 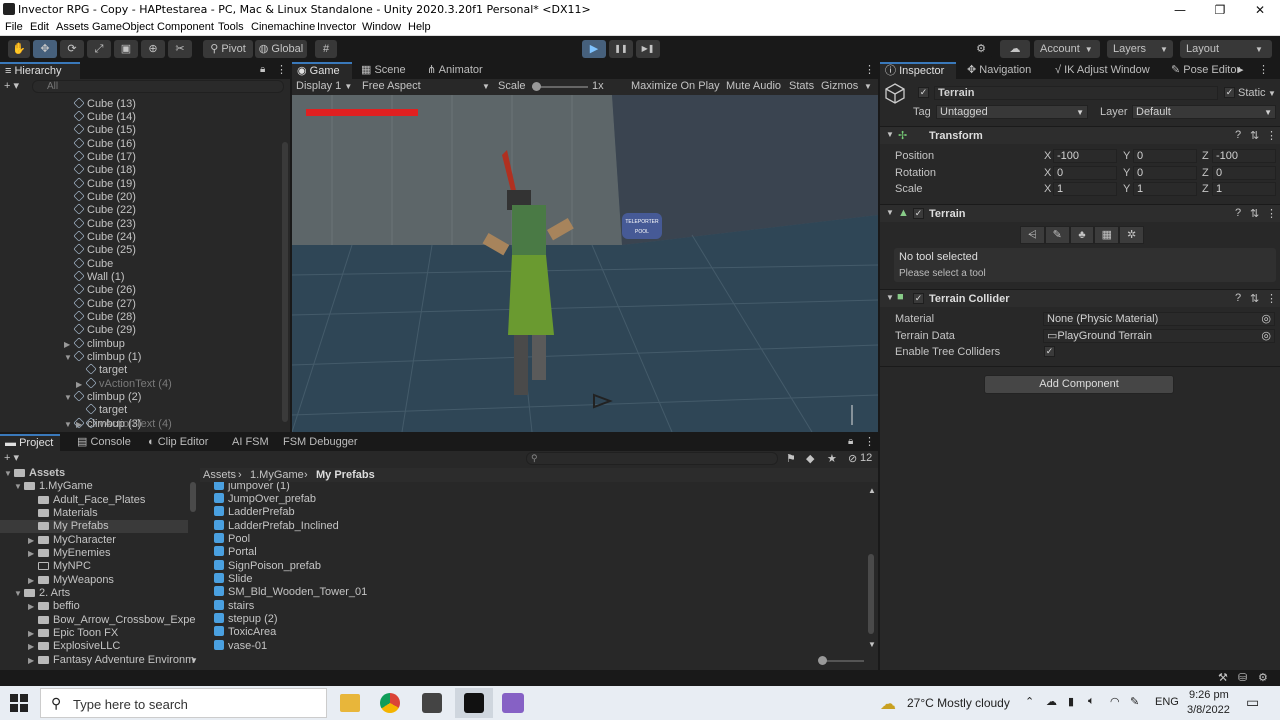 I want to click on network-icon: ▮, so click(x=1071, y=701).